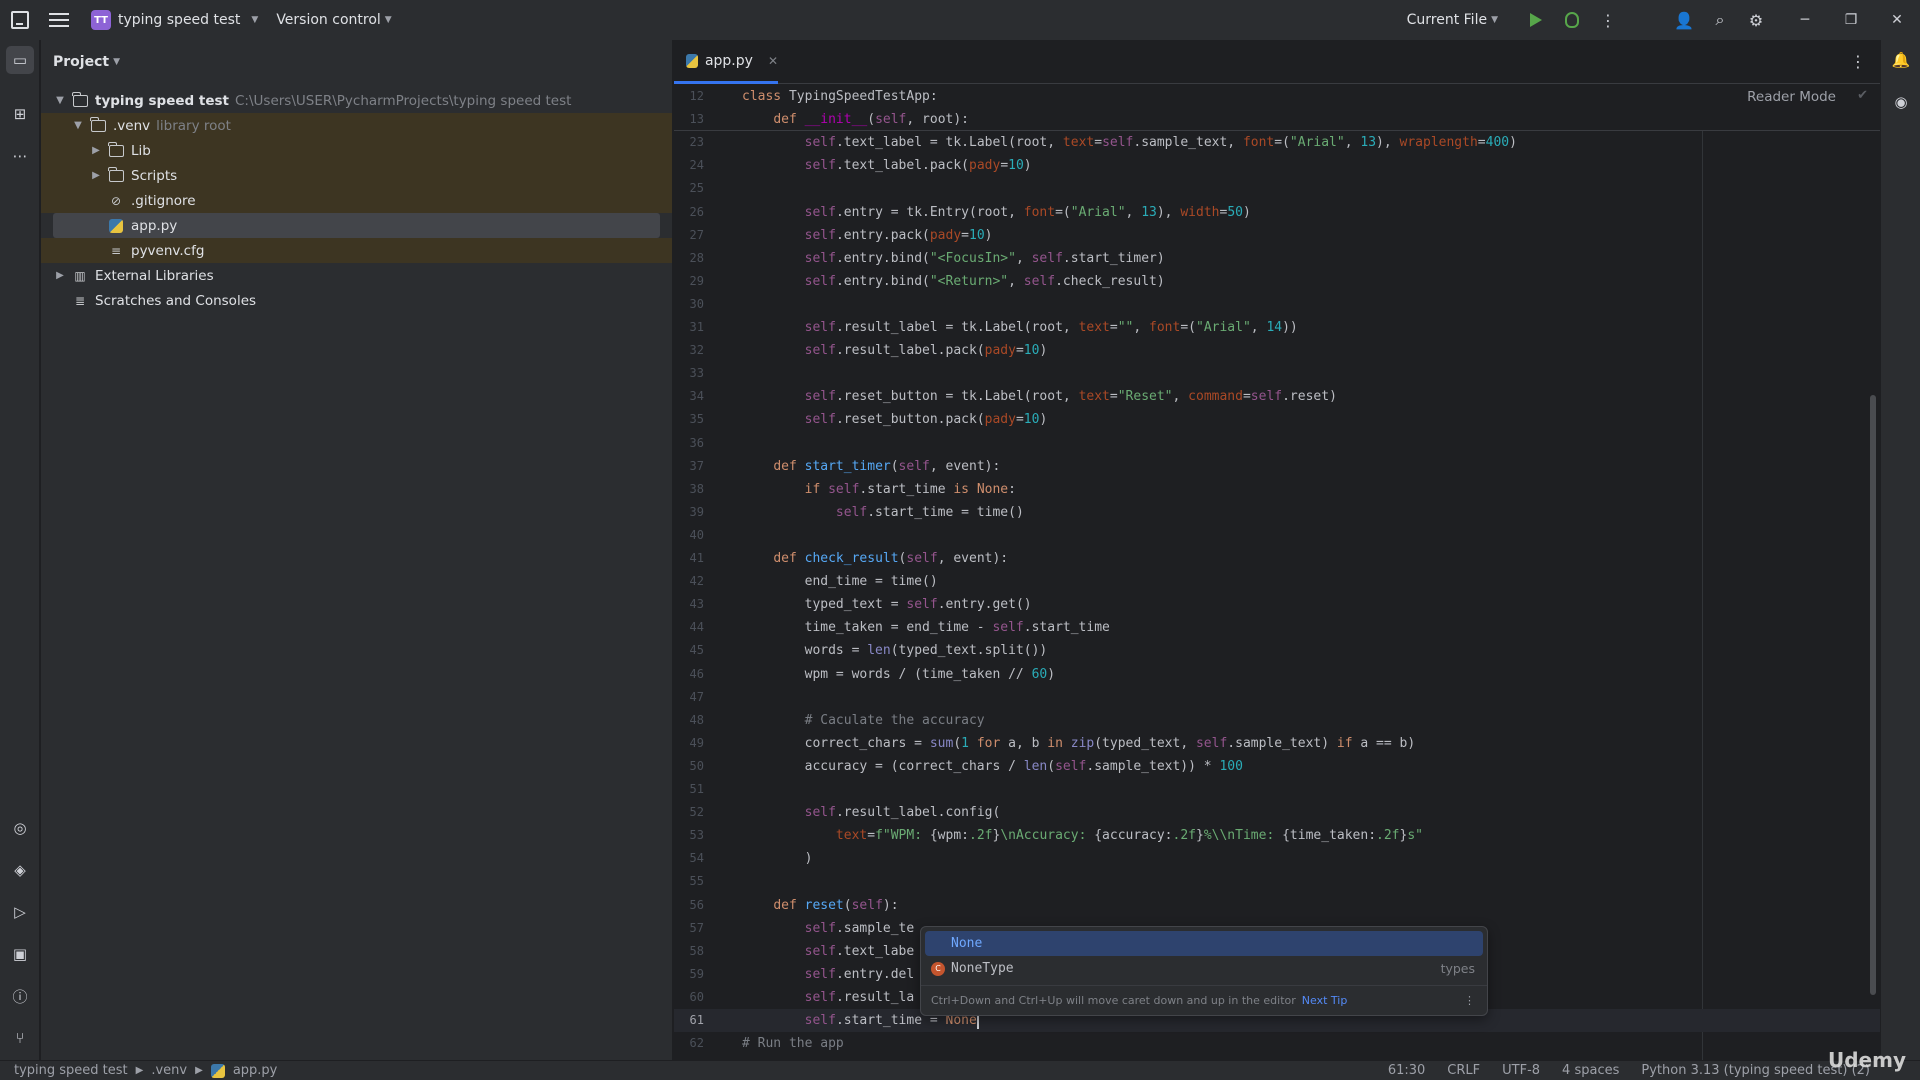 This screenshot has width=1920, height=1080. I want to click on line-number: 27, so click(696, 235).